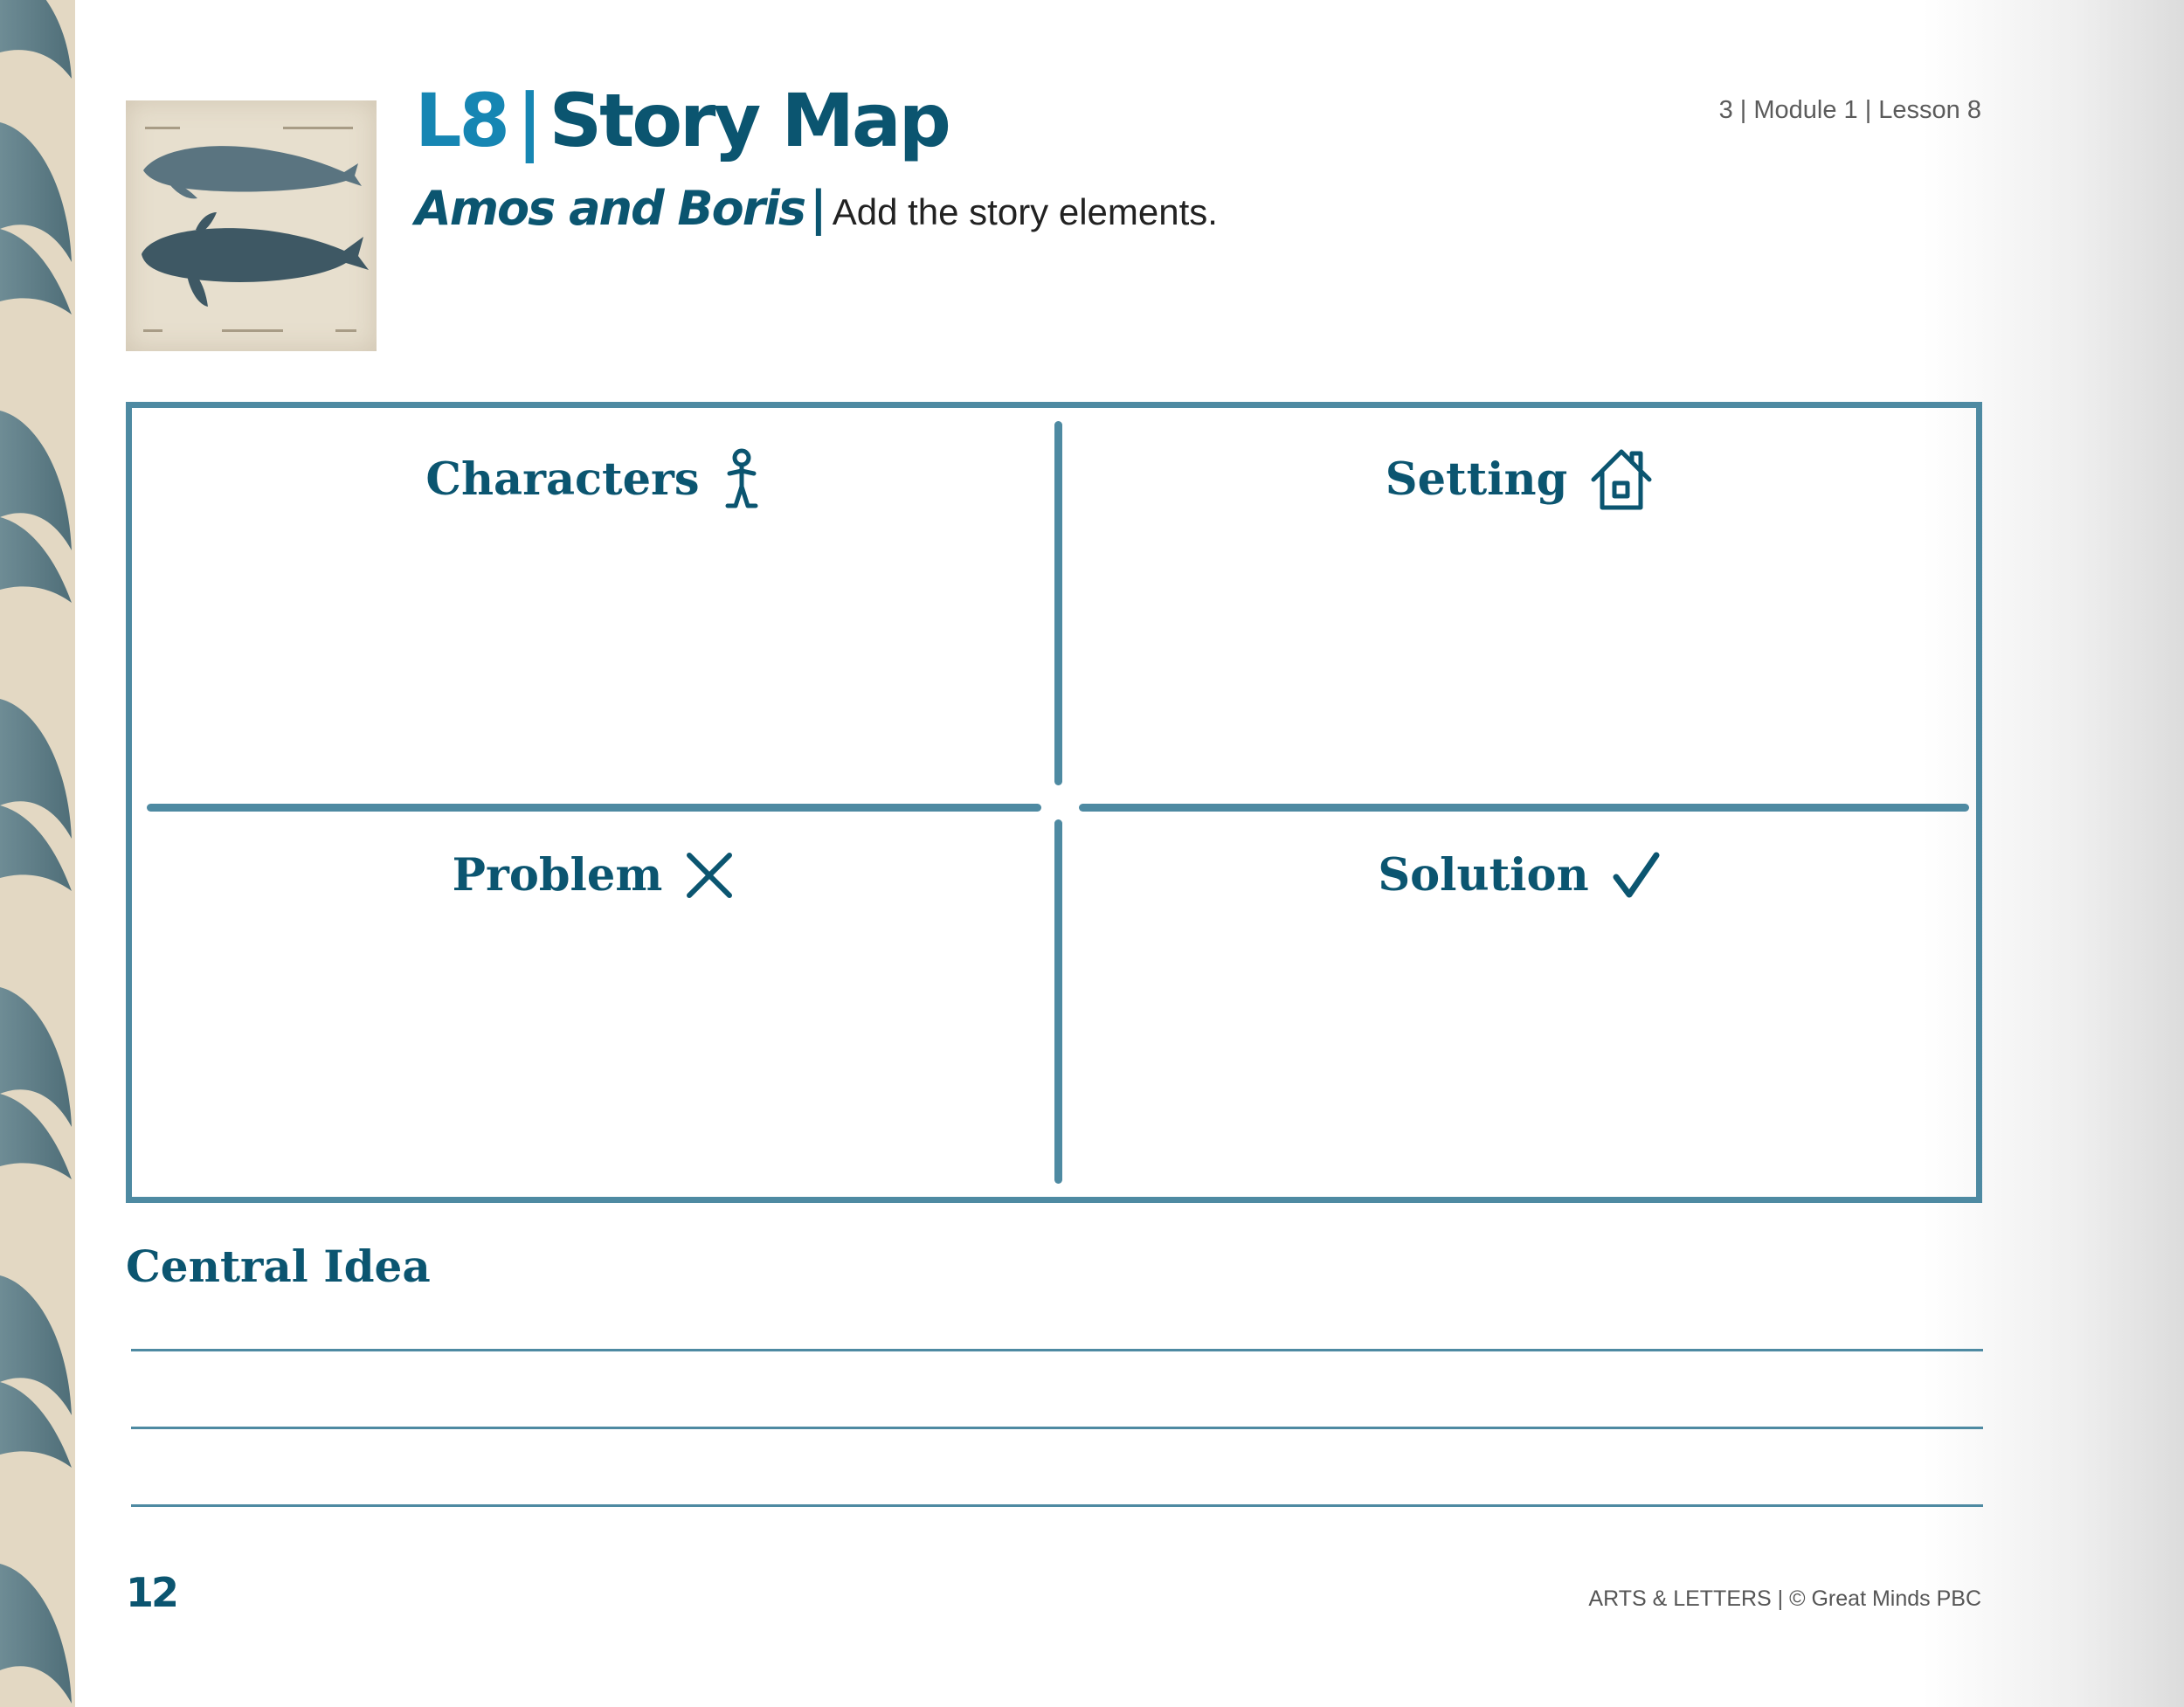 The width and height of the screenshot is (2184, 1707). What do you see at coordinates (255, 229) in the screenshot?
I see `whale-illustration-icon` at bounding box center [255, 229].